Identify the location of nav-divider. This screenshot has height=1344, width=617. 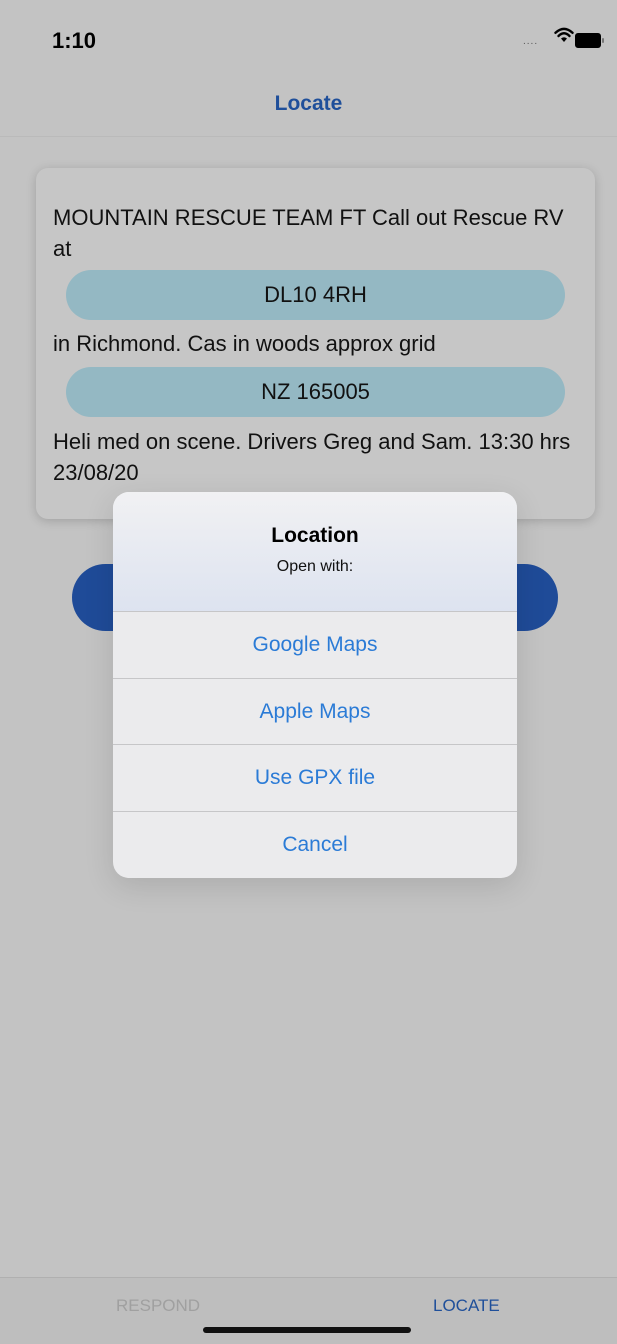
(308, 136).